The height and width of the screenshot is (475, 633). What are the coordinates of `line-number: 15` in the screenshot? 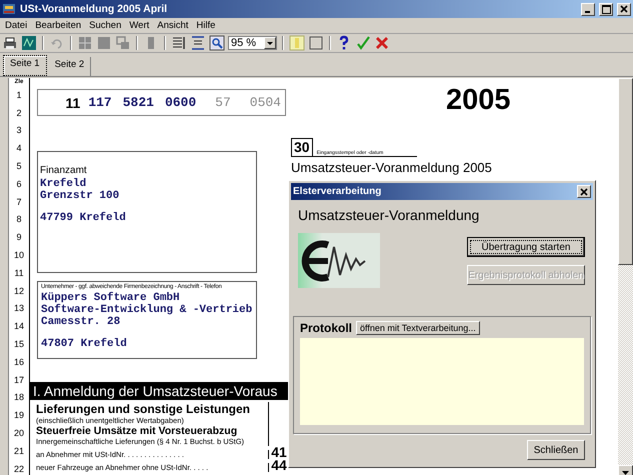 It's located at (19, 345).